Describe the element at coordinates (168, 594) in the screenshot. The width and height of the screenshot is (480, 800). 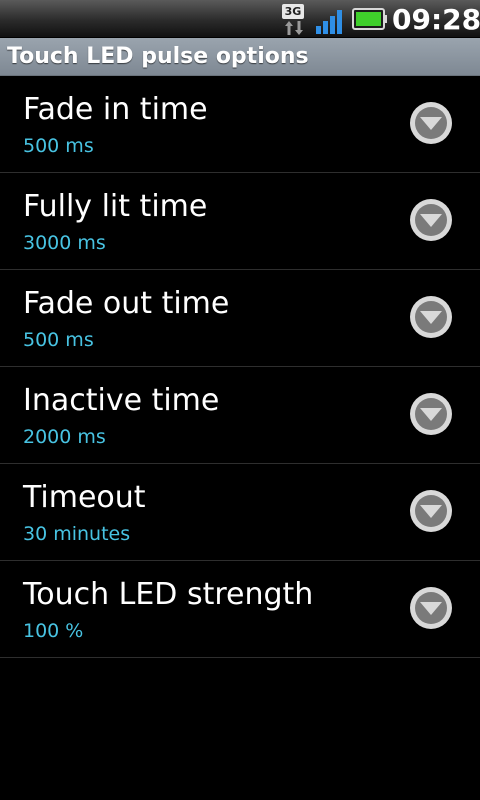
I see `setting-title: Touch LED strength` at that location.